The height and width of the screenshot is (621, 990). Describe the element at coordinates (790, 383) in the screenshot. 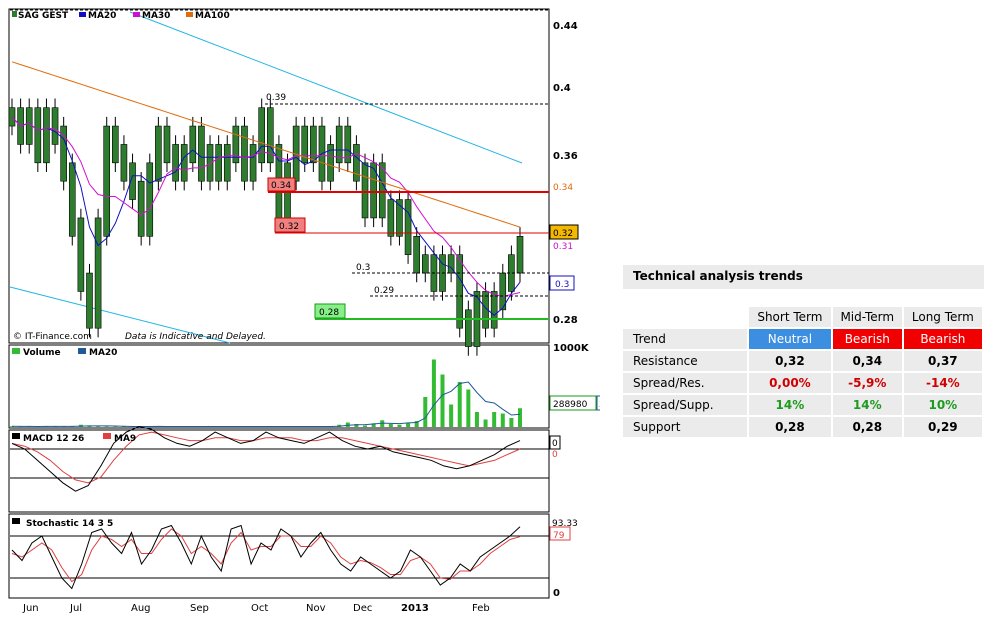

I see `spread-res-short: 0,00%` at that location.